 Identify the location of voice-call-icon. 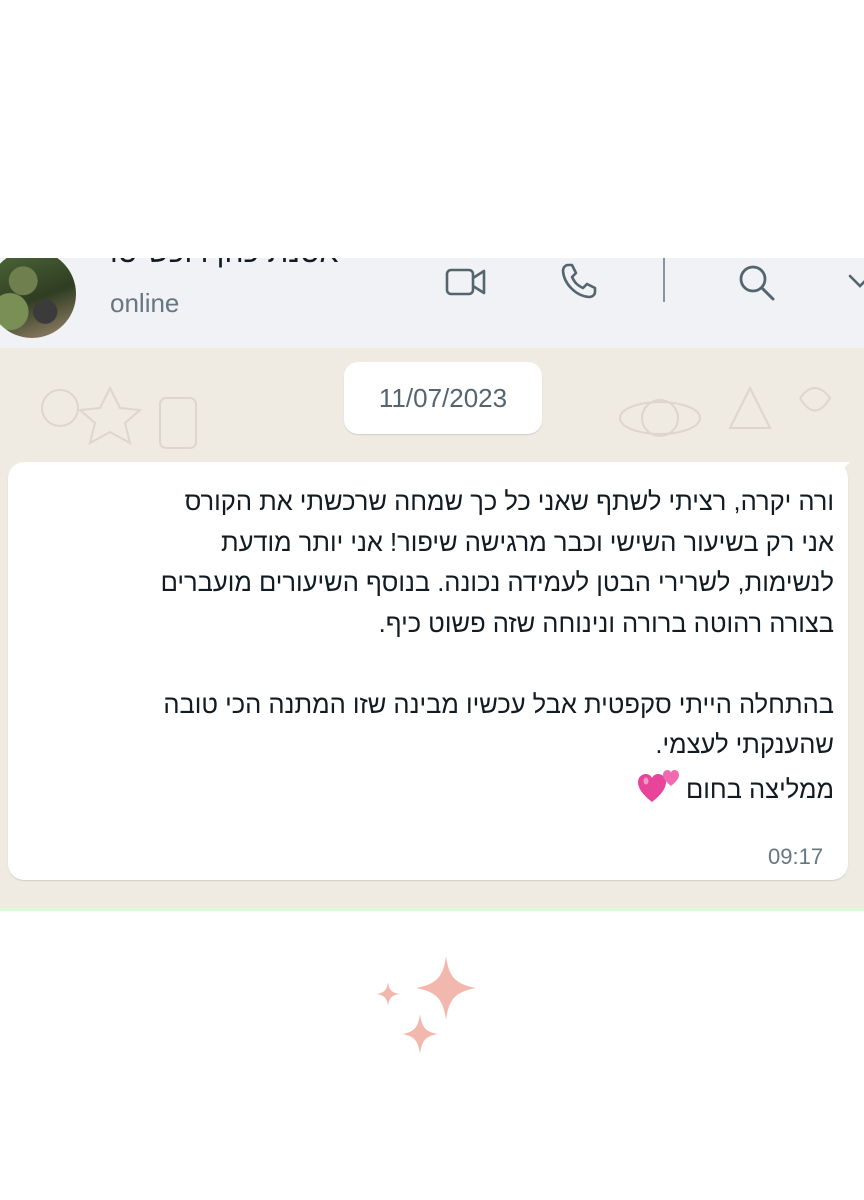
(579, 283).